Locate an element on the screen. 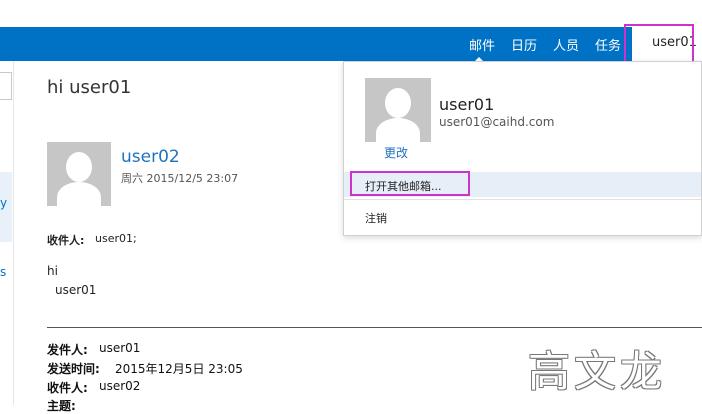 The width and height of the screenshot is (702, 414). window-frame-top is located at coordinates (351, 14).